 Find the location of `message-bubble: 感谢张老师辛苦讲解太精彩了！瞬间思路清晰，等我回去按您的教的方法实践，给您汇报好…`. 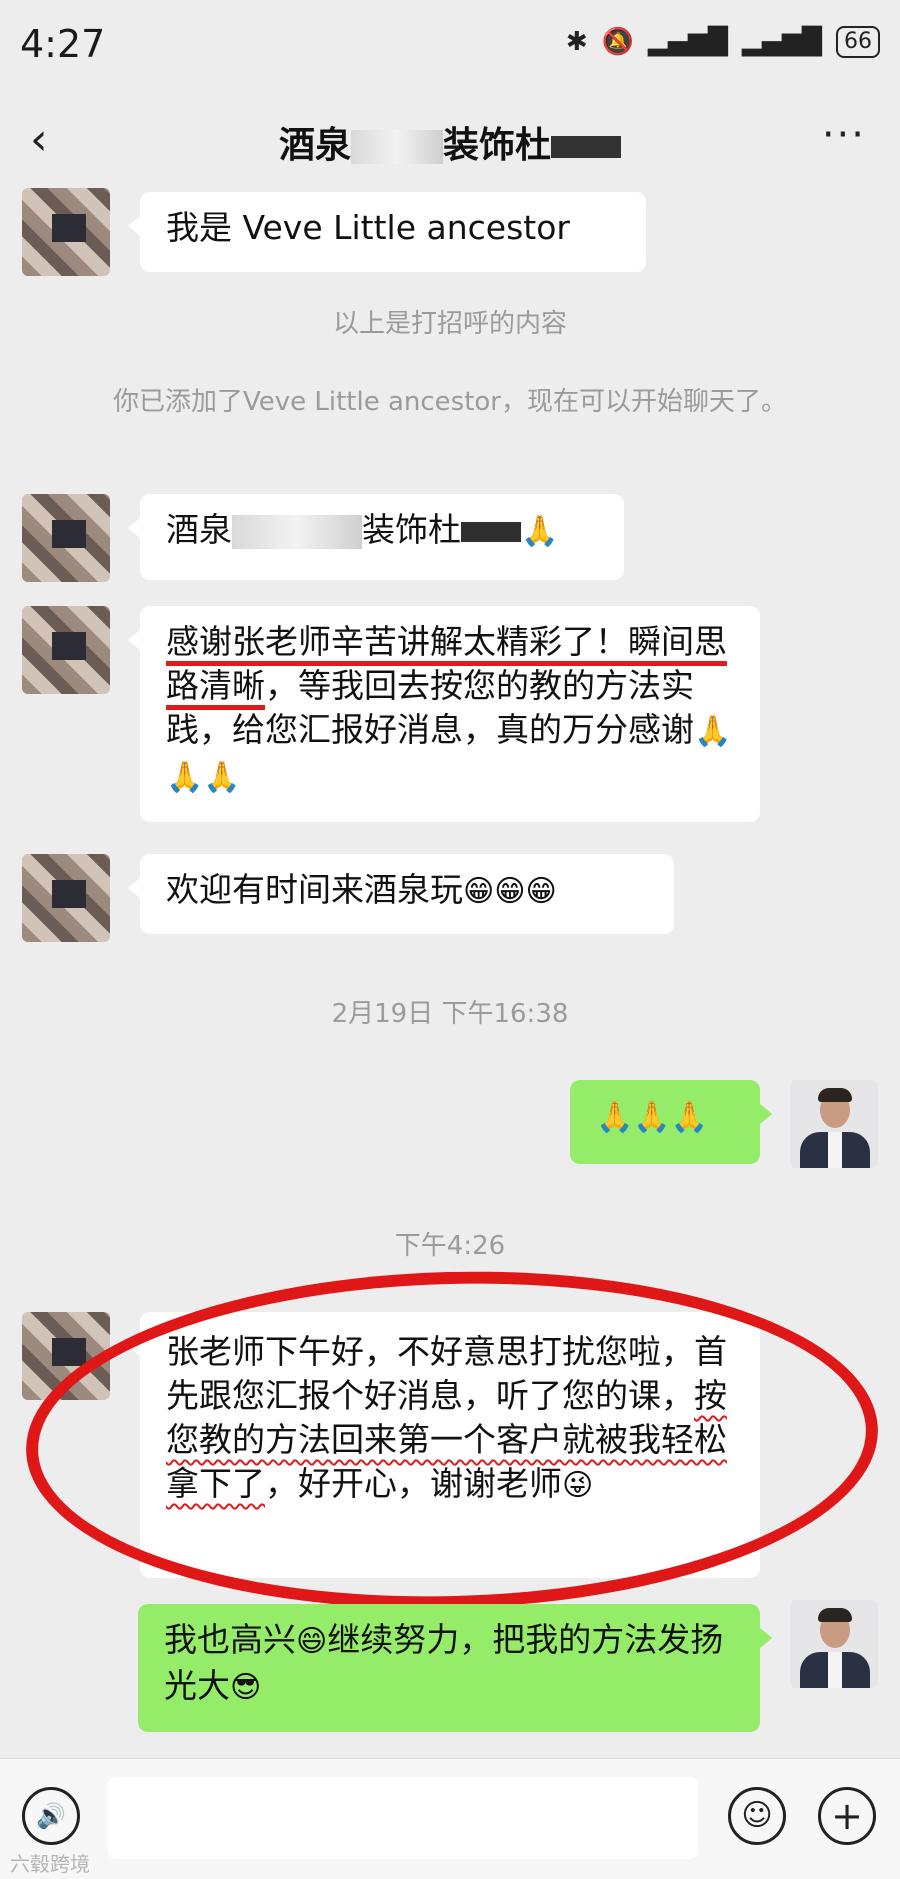

message-bubble: 感谢张老师辛苦讲解太精彩了！瞬间思路清晰，等我回去按您的教的方法实践，给您汇报好… is located at coordinates (444, 714).